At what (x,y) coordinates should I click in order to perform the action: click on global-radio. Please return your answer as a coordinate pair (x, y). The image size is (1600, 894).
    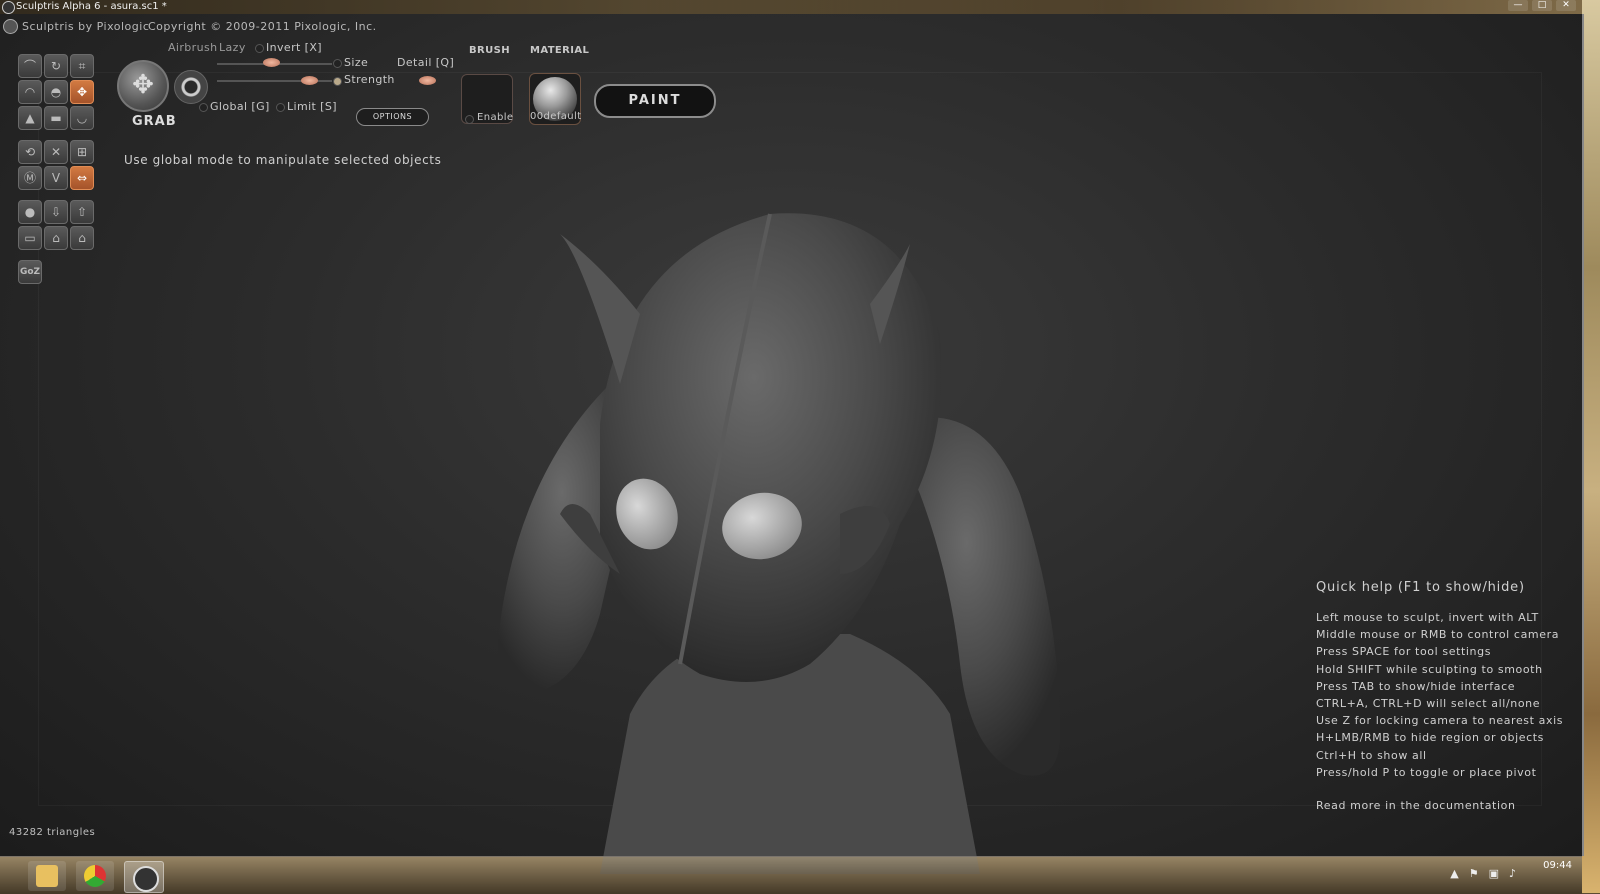
    Looking at the image, I should click on (203, 107).